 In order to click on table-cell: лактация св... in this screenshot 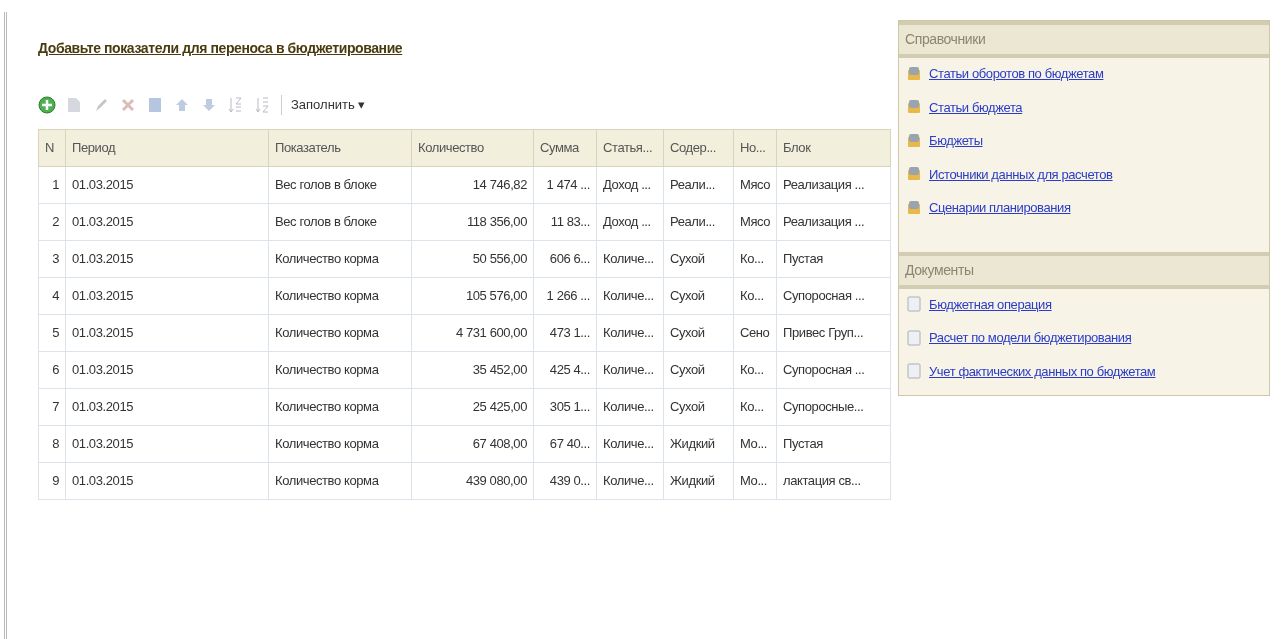, I will do `click(833, 481)`.